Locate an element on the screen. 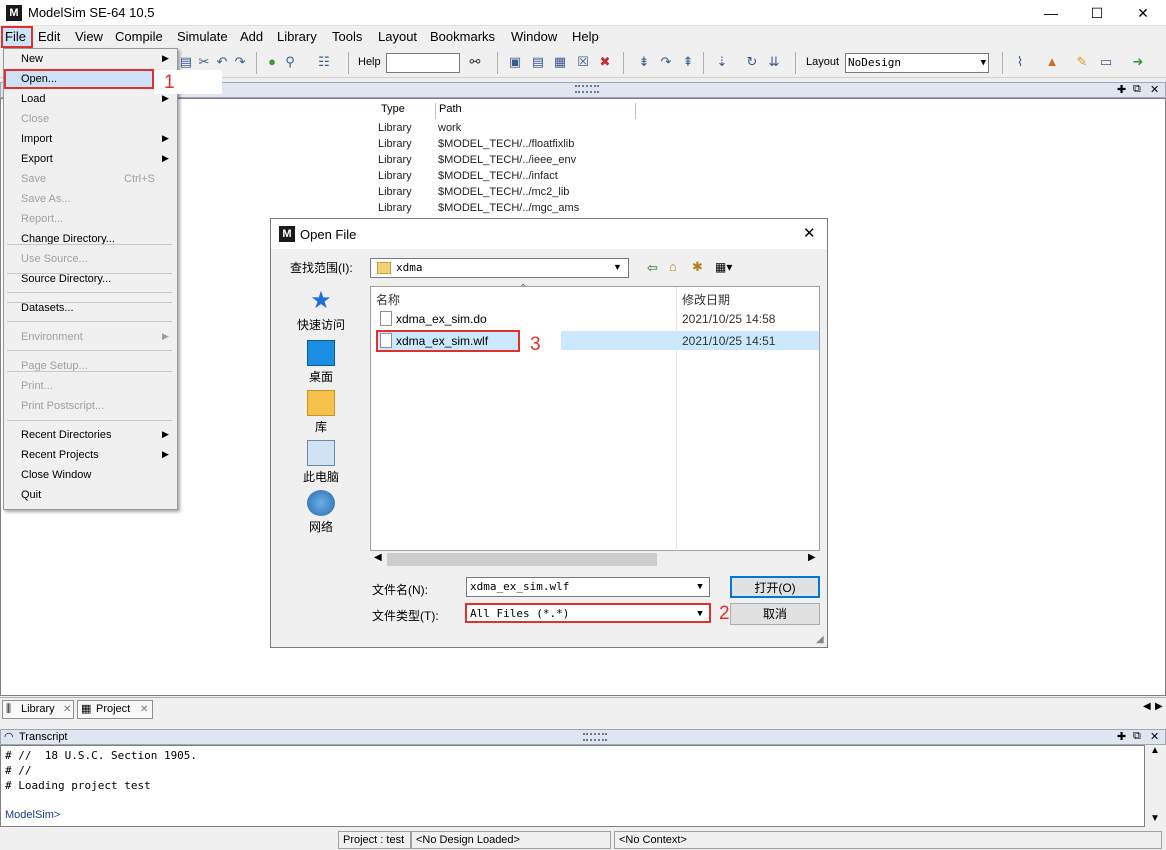  tab-library: ⫼ Library ✕ is located at coordinates (38, 709).